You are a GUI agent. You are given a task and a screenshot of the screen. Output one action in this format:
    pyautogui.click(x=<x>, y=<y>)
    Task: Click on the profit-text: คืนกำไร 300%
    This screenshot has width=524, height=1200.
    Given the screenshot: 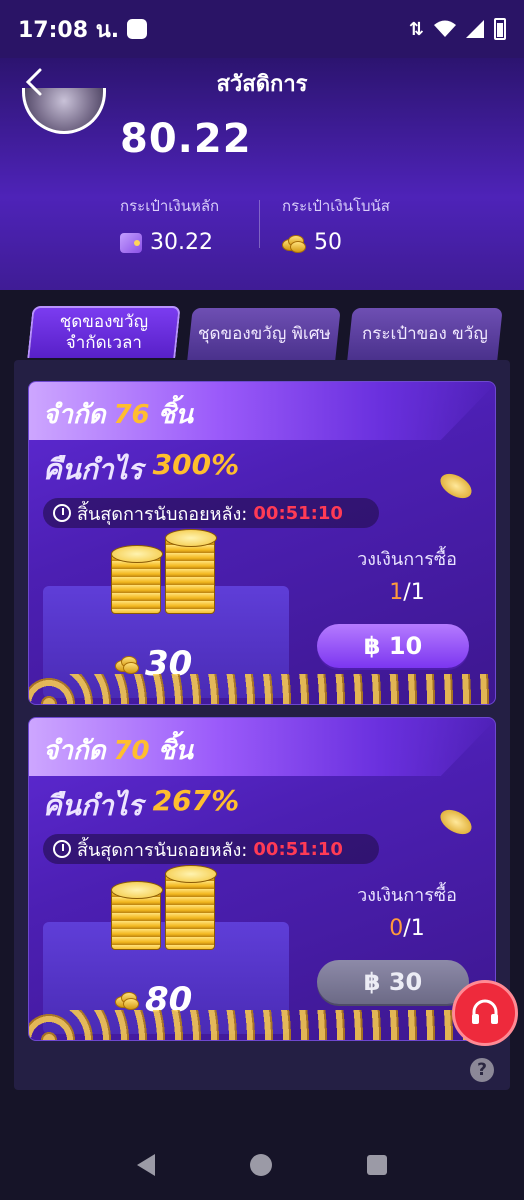 What is the action you would take?
    pyautogui.click(x=141, y=470)
    